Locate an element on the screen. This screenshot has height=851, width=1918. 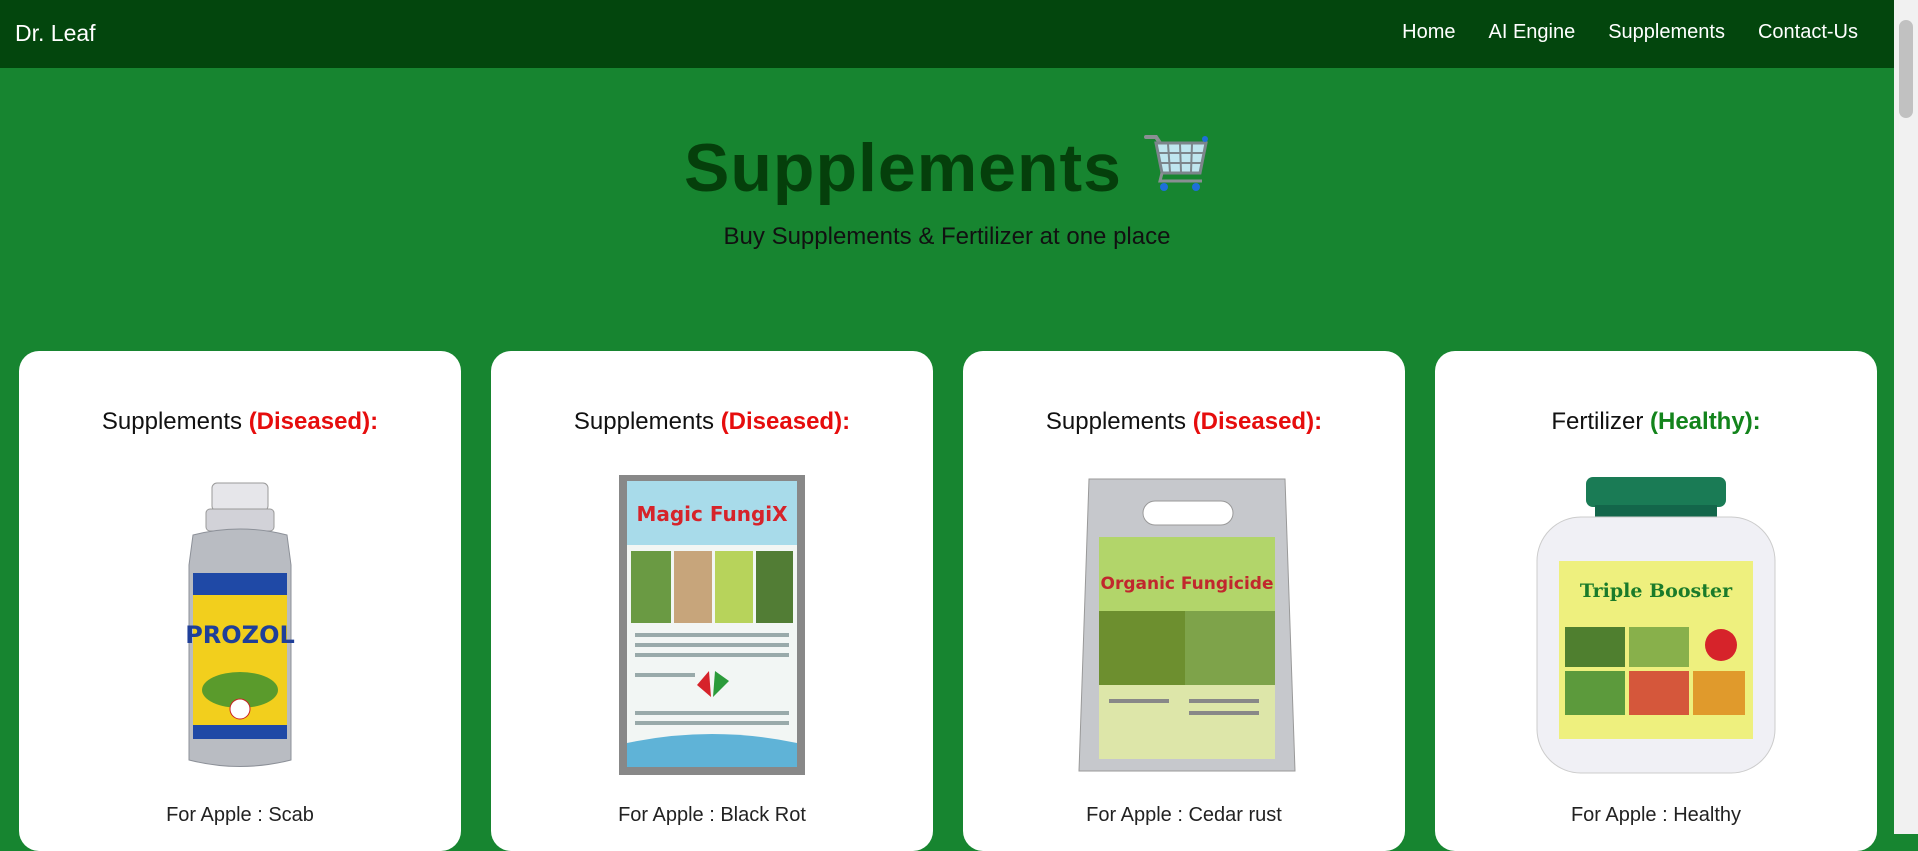
nav-home-link: Home is located at coordinates (1428, 32).